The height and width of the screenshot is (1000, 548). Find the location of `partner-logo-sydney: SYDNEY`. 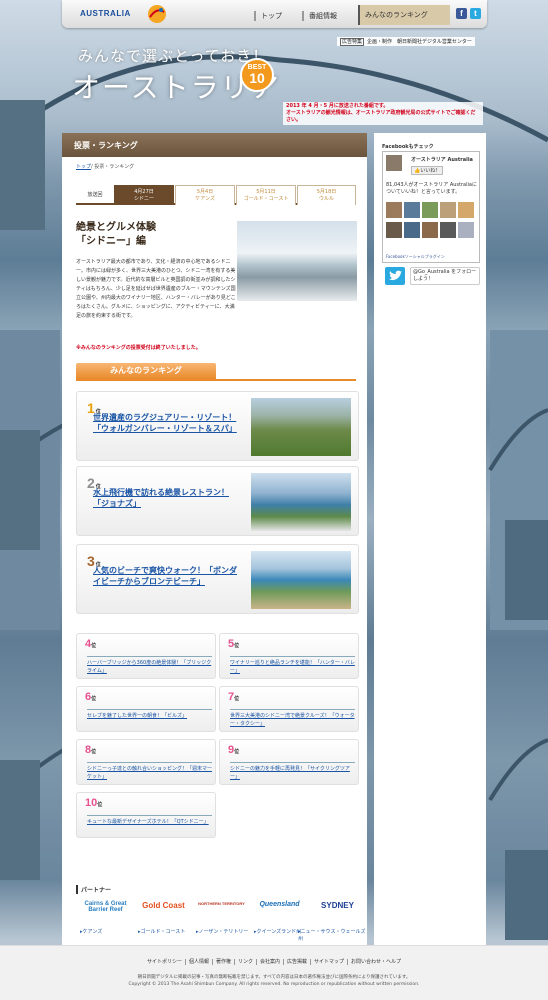

partner-logo-sydney: SYDNEY is located at coordinates (337, 913).